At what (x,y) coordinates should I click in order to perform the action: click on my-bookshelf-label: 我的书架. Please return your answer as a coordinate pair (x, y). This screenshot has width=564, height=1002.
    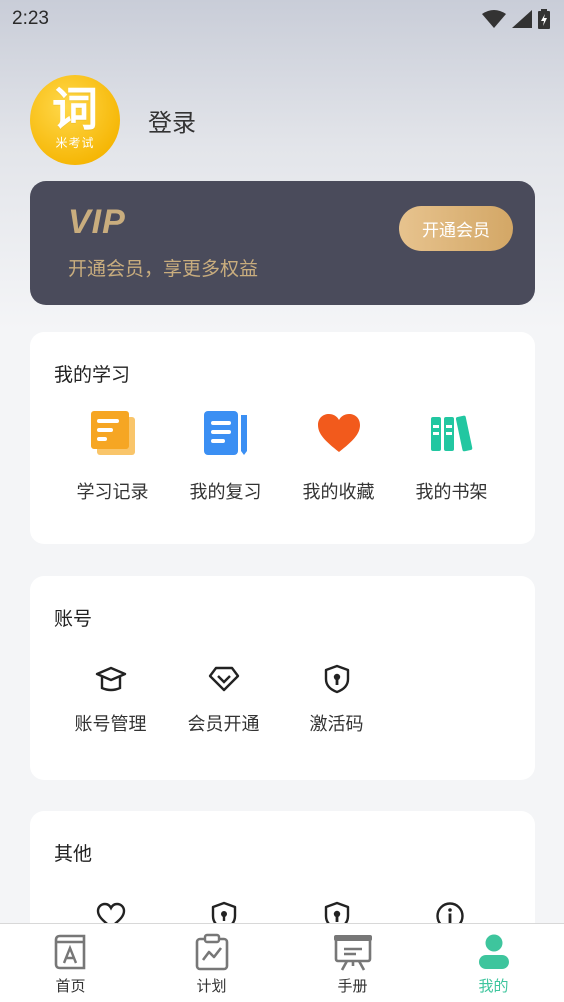
    Looking at the image, I should click on (451, 492).